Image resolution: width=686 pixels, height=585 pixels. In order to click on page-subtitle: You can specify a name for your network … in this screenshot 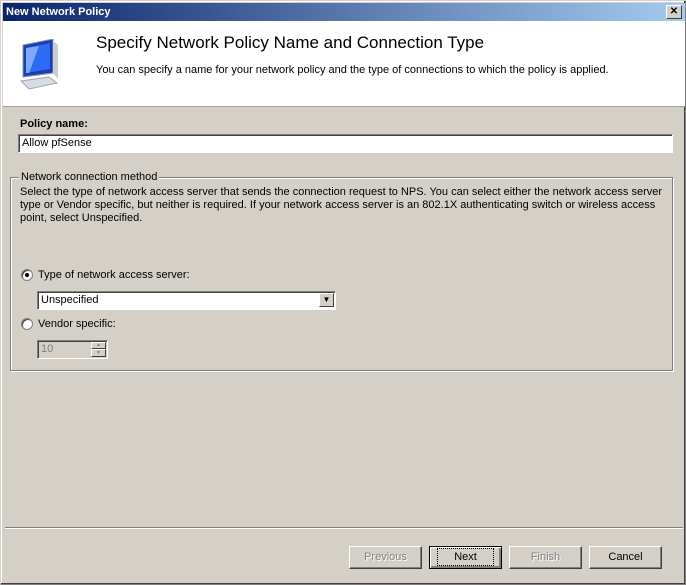, I will do `click(352, 70)`.